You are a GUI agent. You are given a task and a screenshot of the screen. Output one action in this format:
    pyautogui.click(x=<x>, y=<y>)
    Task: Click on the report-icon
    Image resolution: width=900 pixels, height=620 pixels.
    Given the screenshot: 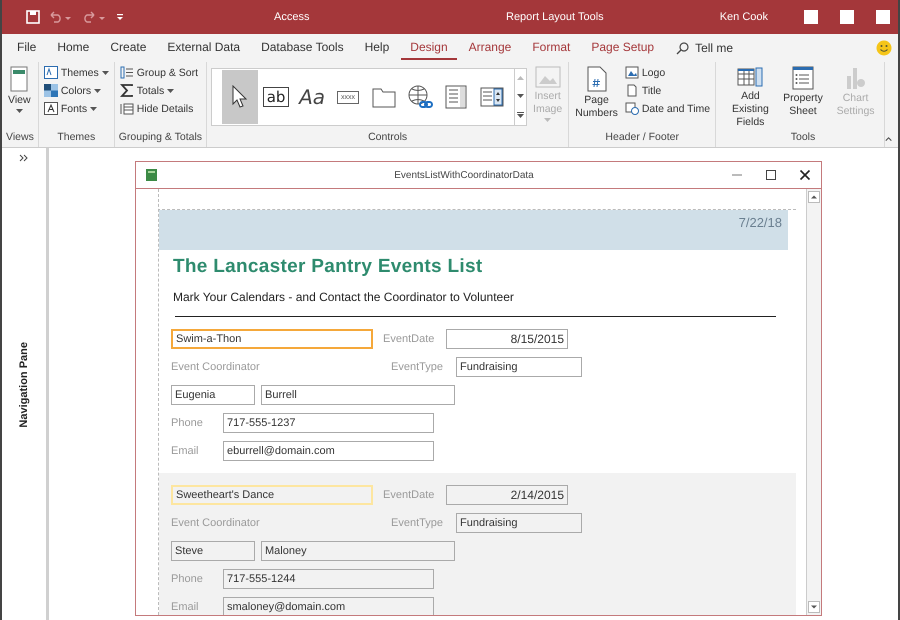 What is the action you would take?
    pyautogui.click(x=151, y=175)
    